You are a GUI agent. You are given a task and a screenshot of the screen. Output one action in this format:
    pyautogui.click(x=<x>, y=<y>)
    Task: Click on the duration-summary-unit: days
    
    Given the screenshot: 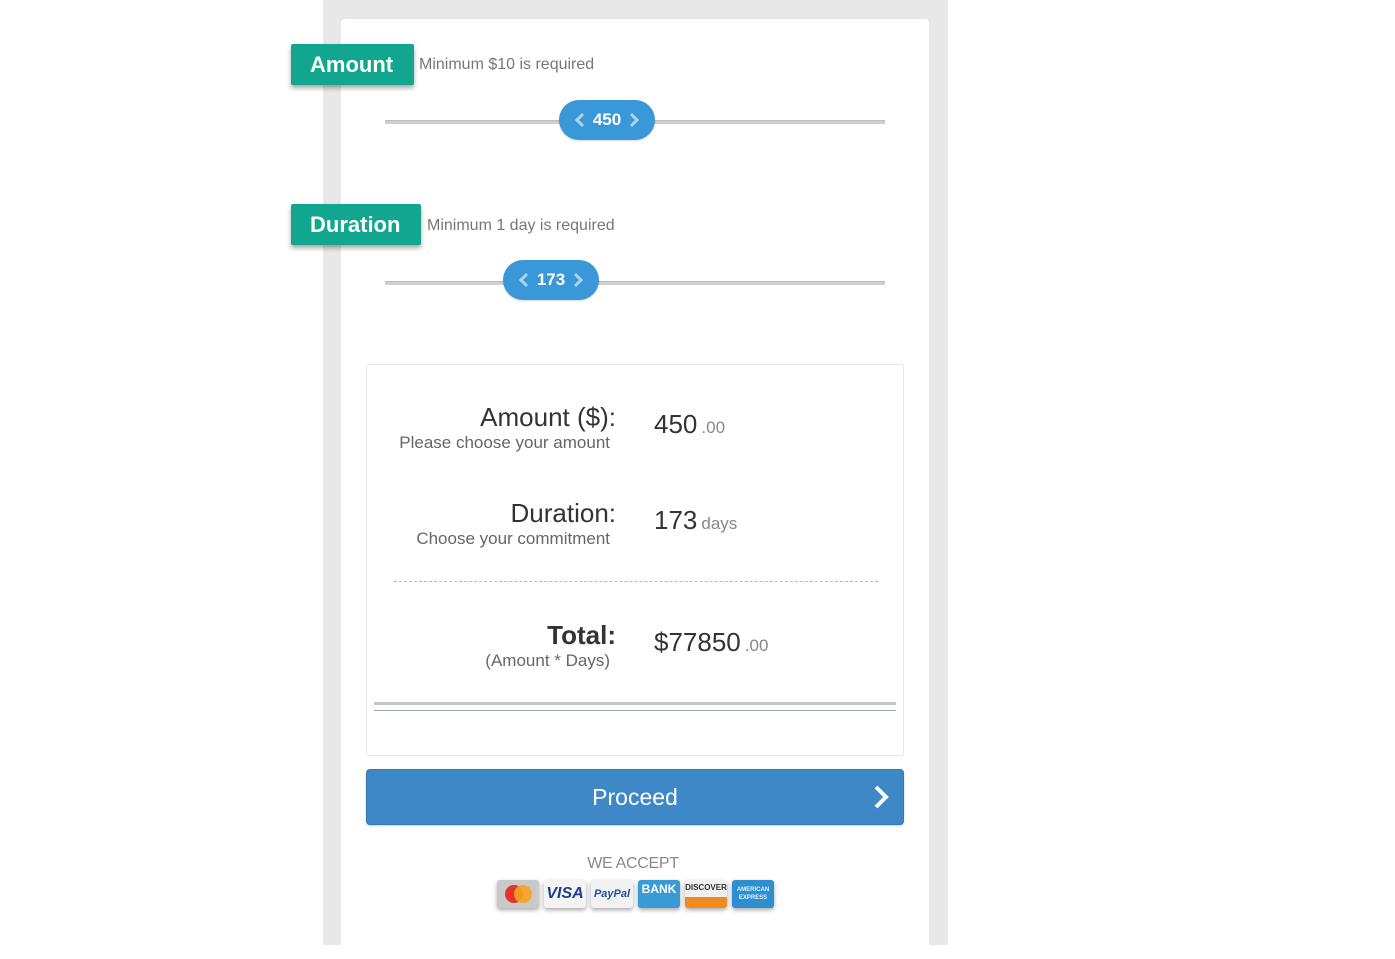 What is the action you would take?
    pyautogui.click(x=719, y=523)
    